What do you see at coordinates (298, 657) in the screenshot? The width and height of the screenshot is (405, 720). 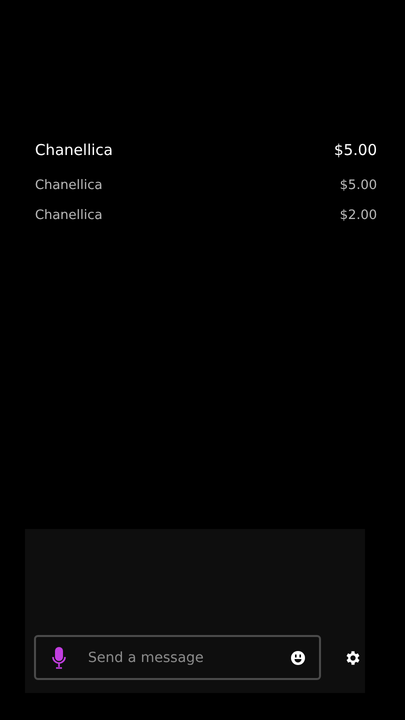 I see `smiley-icon` at bounding box center [298, 657].